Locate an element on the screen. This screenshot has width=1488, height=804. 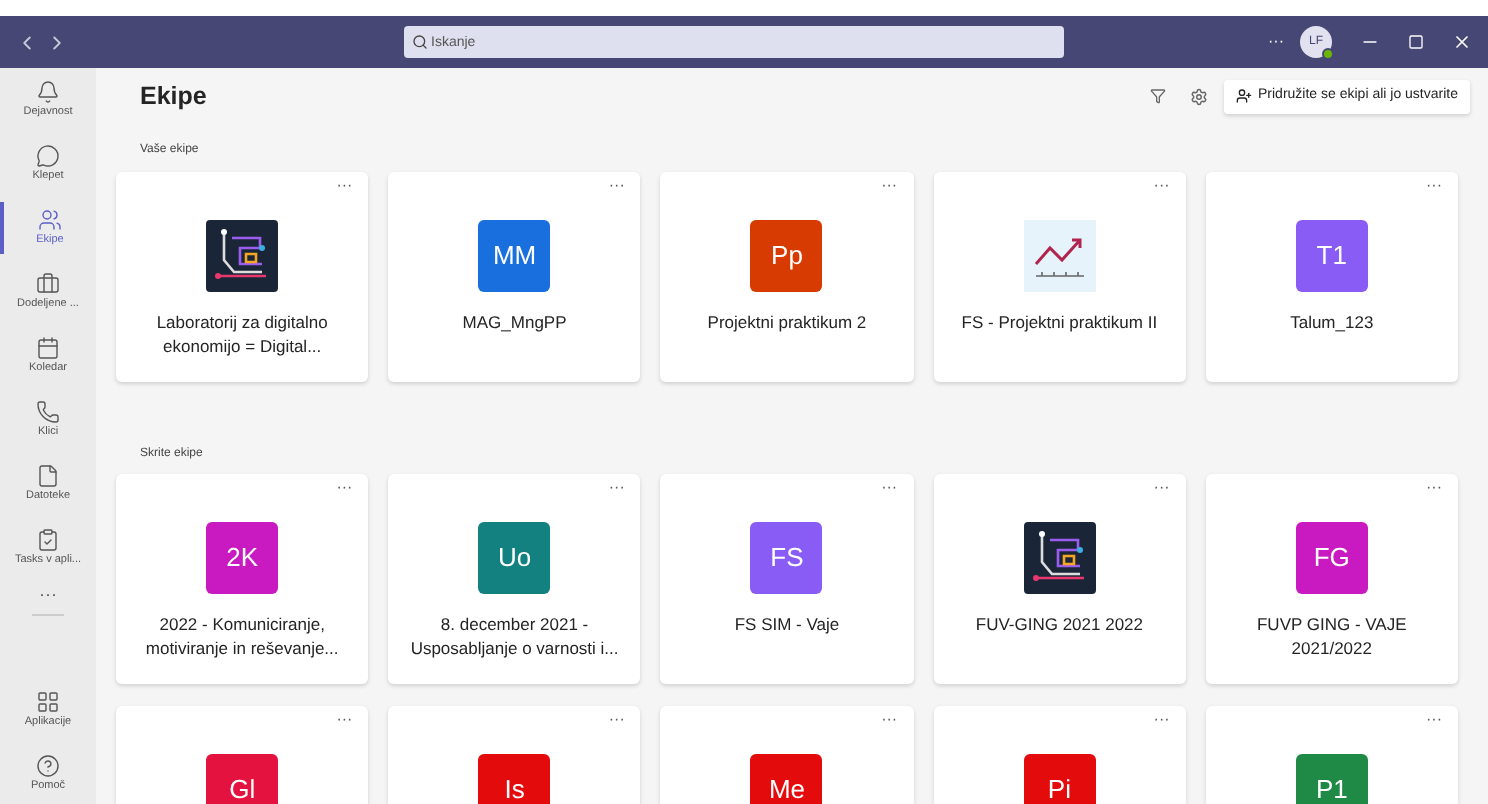
team-avatar: FS is located at coordinates (786, 558).